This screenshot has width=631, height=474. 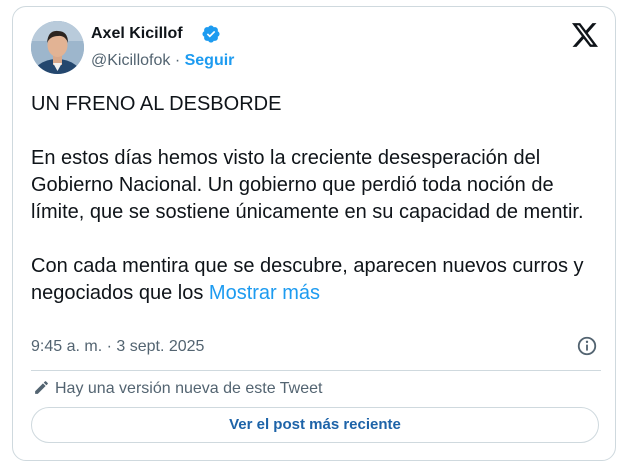 I want to click on edit-notice: Hay una versión nueva de este Tweet, so click(x=177, y=388).